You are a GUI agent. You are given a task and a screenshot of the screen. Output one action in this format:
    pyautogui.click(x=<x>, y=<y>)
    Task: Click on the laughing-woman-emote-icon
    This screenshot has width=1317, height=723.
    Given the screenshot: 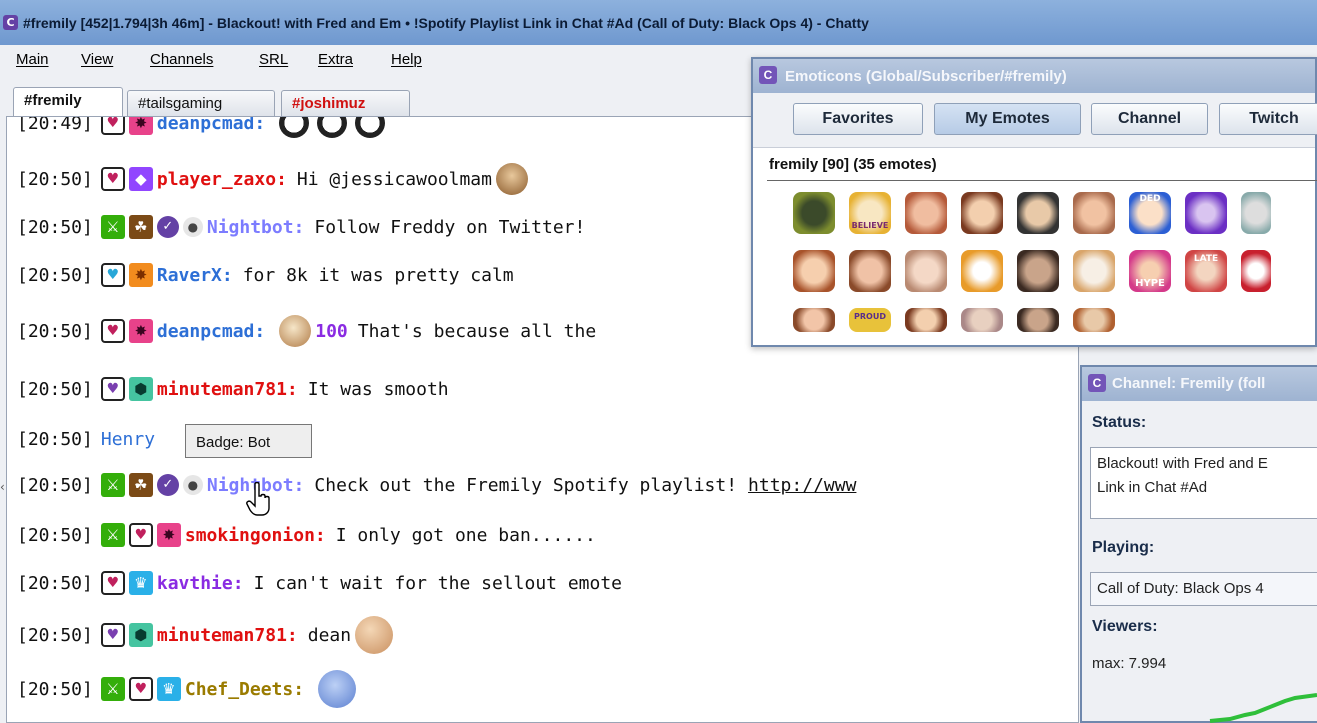 What is the action you would take?
    pyautogui.click(x=814, y=271)
    